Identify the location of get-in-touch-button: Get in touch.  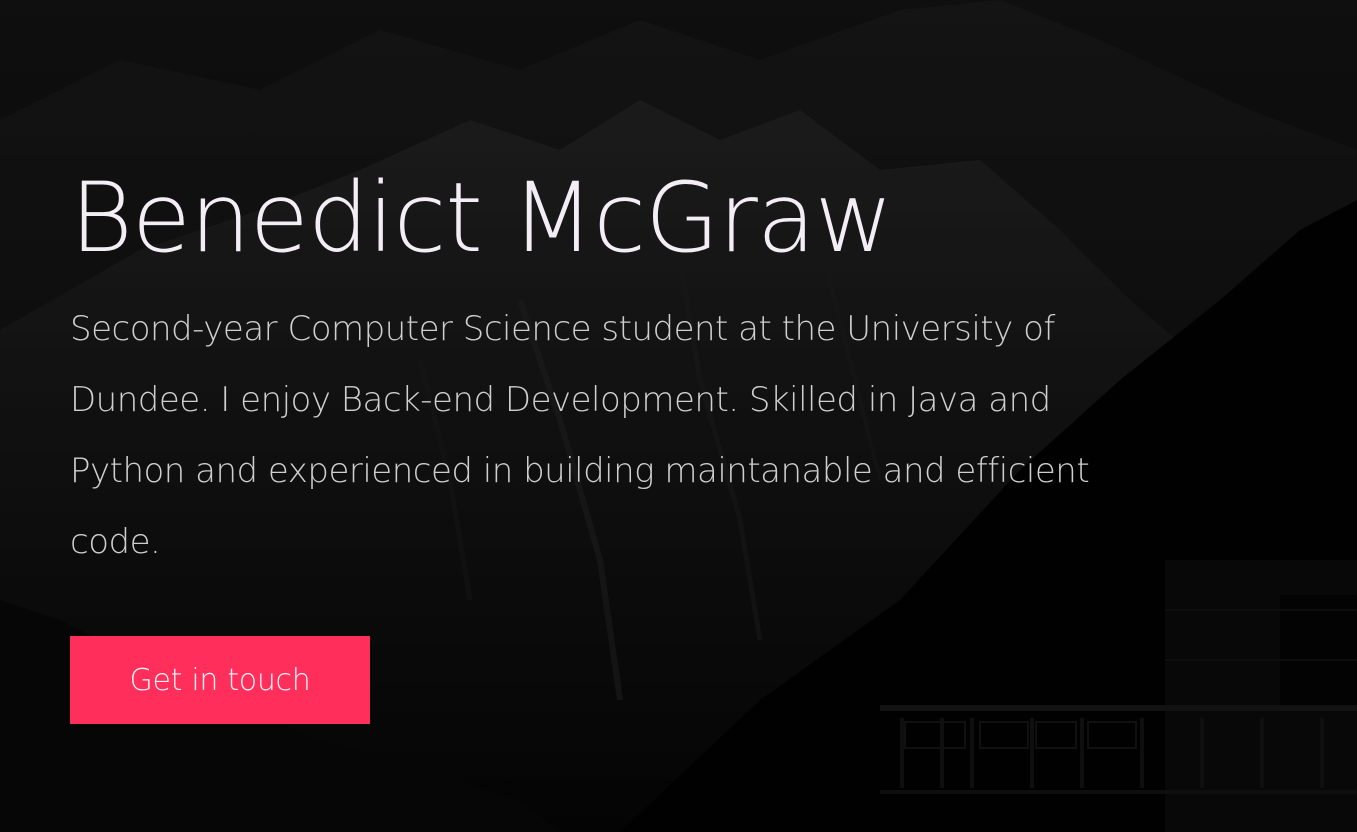
(220, 680).